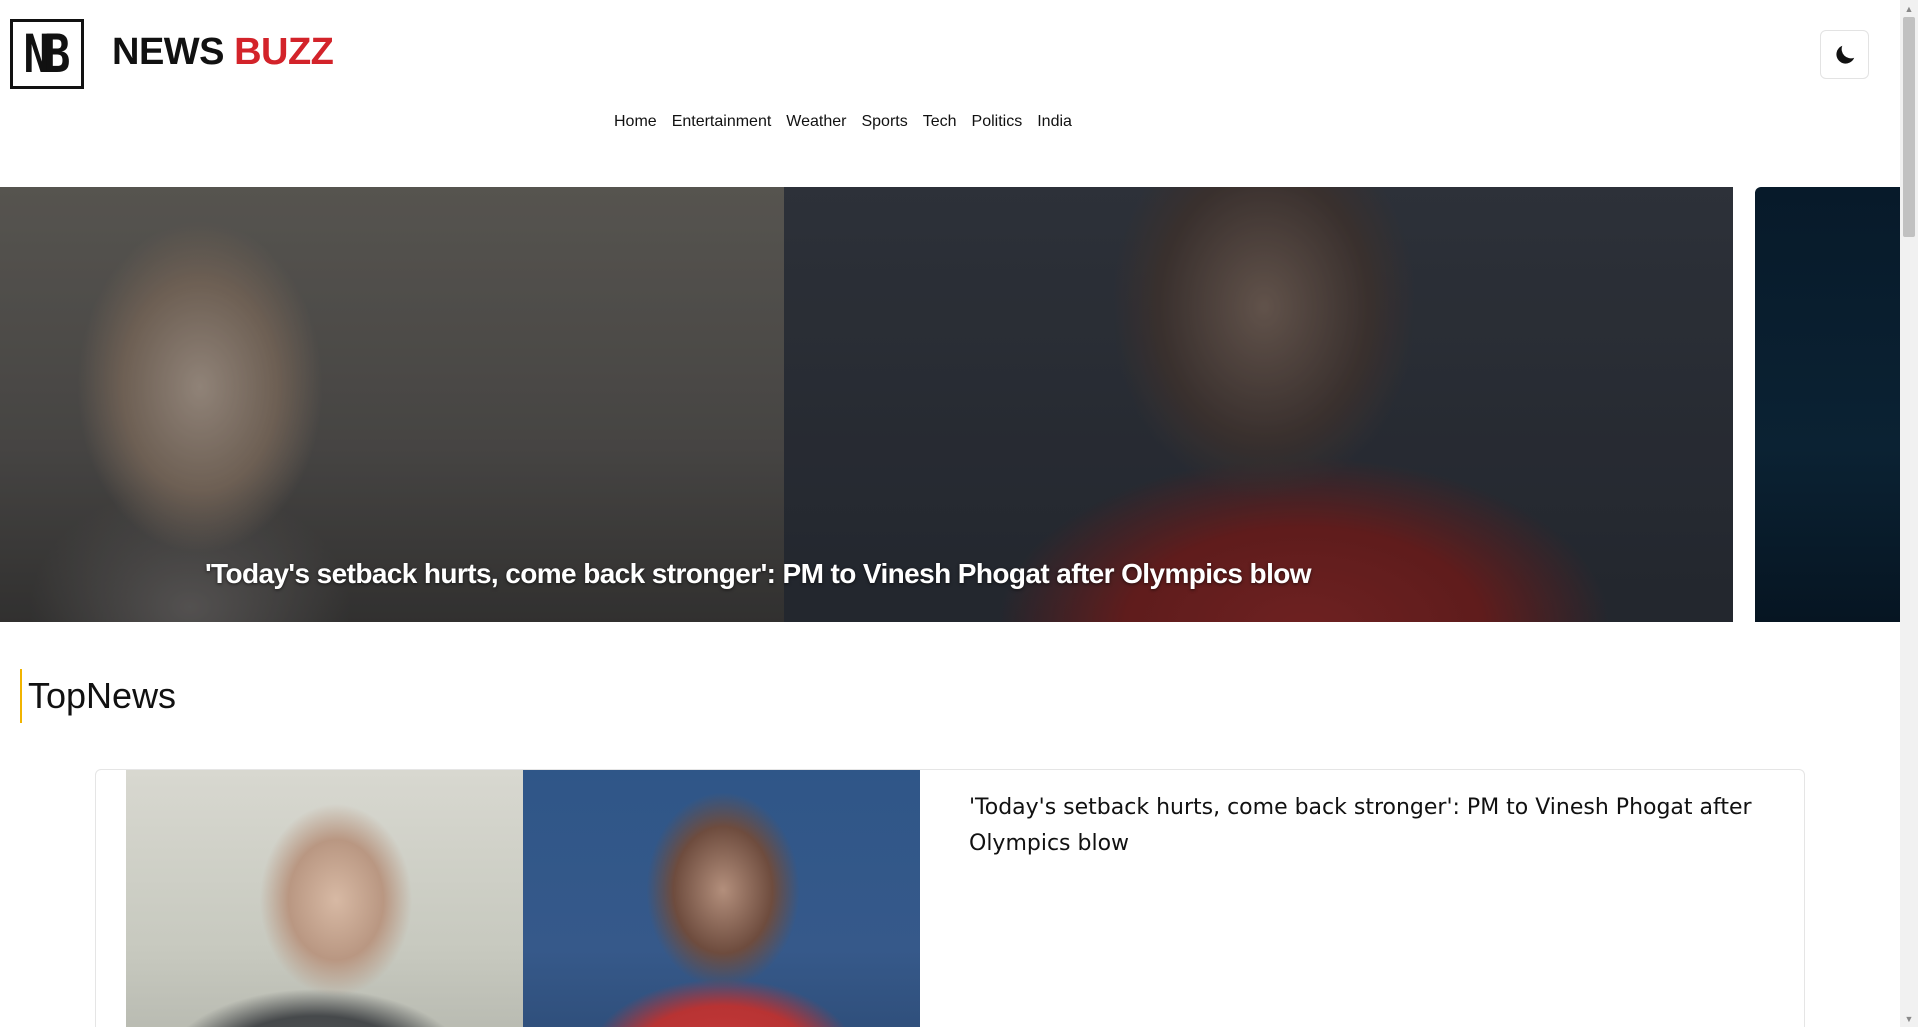 The width and height of the screenshot is (1918, 1027). What do you see at coordinates (884, 122) in the screenshot?
I see `nav-item-sports: Sports` at bounding box center [884, 122].